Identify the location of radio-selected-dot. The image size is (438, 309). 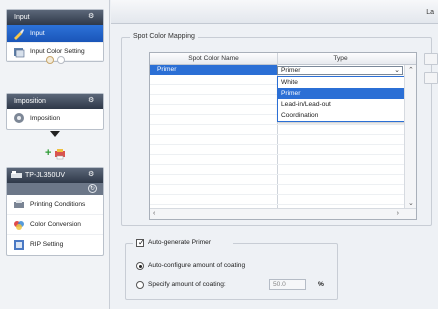
(140, 266).